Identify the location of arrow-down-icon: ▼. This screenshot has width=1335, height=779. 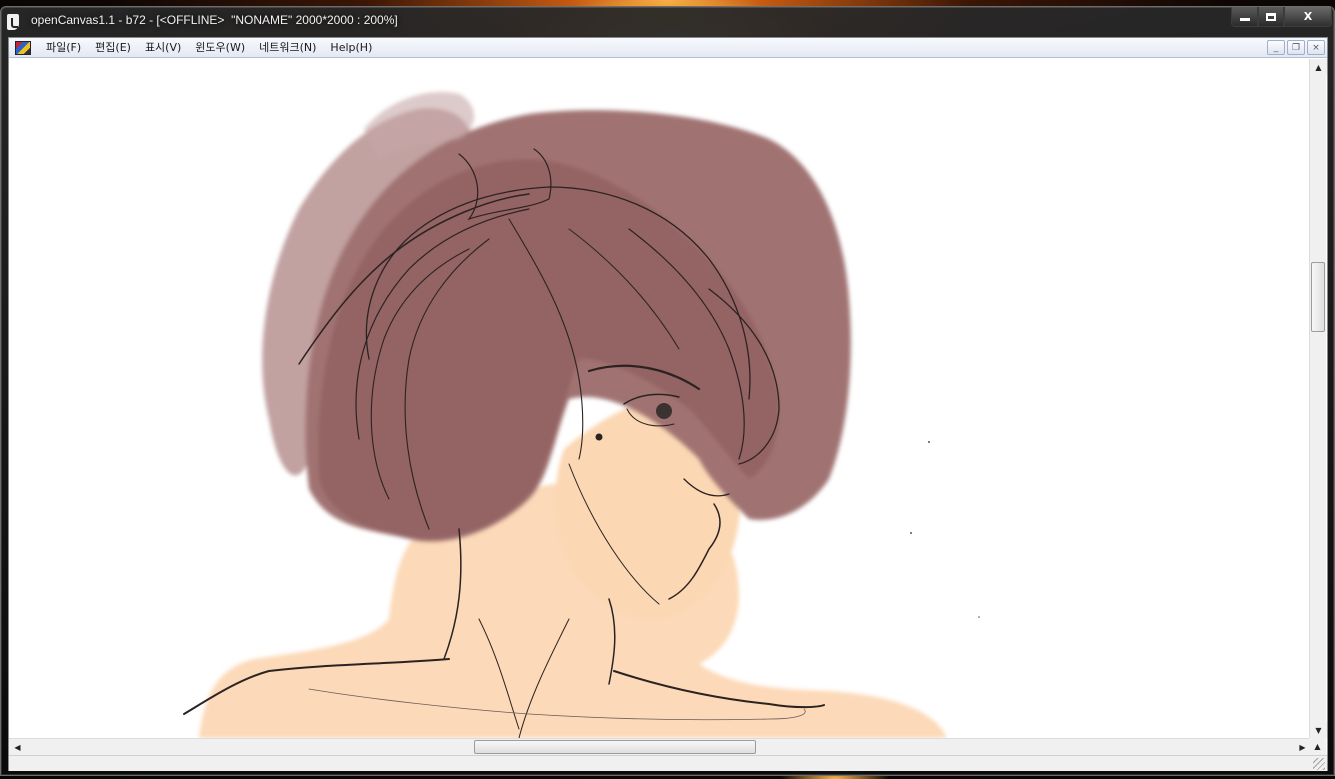
(1318, 730).